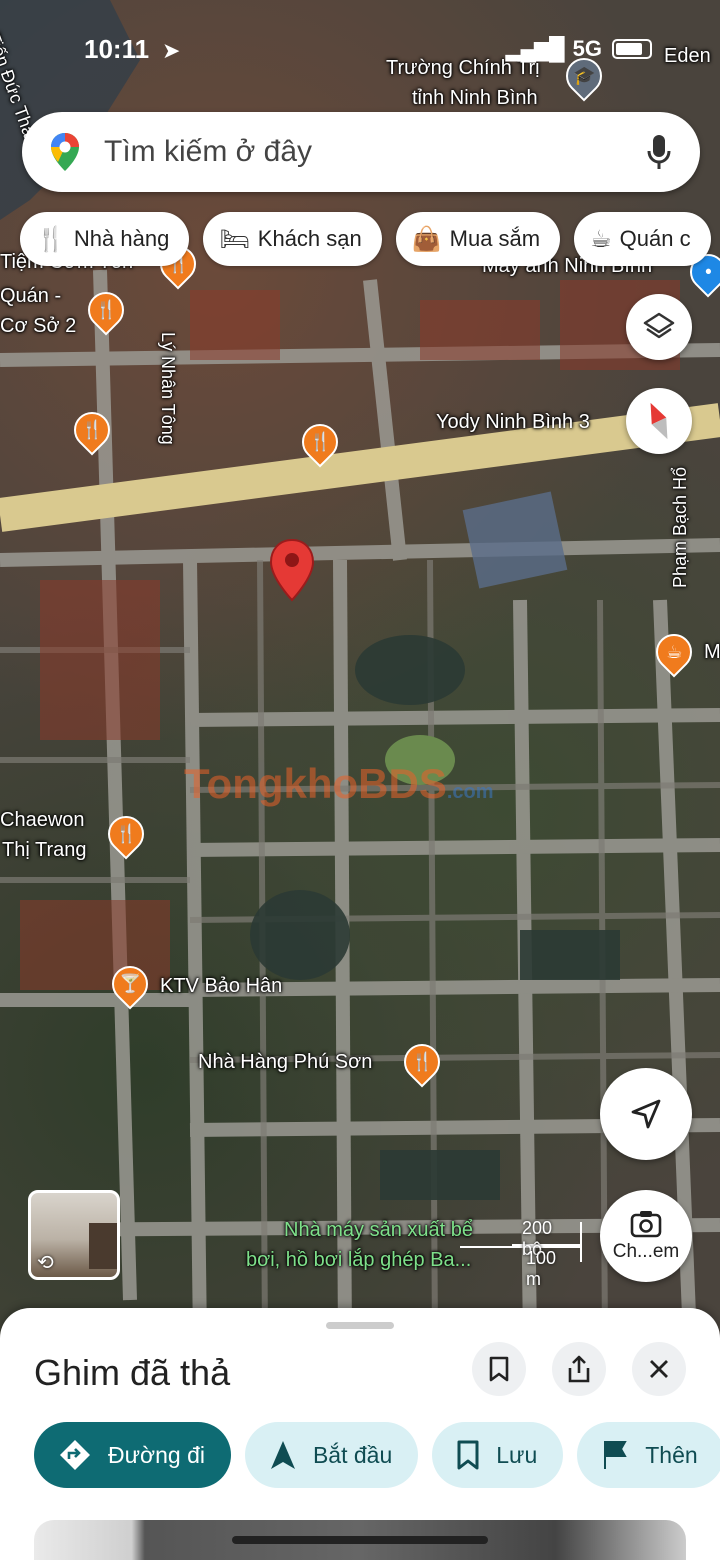 Image resolution: width=720 pixels, height=1560 pixels. Describe the element at coordinates (426, 239) in the screenshot. I see `shopping-bag-icon: 👜` at that location.